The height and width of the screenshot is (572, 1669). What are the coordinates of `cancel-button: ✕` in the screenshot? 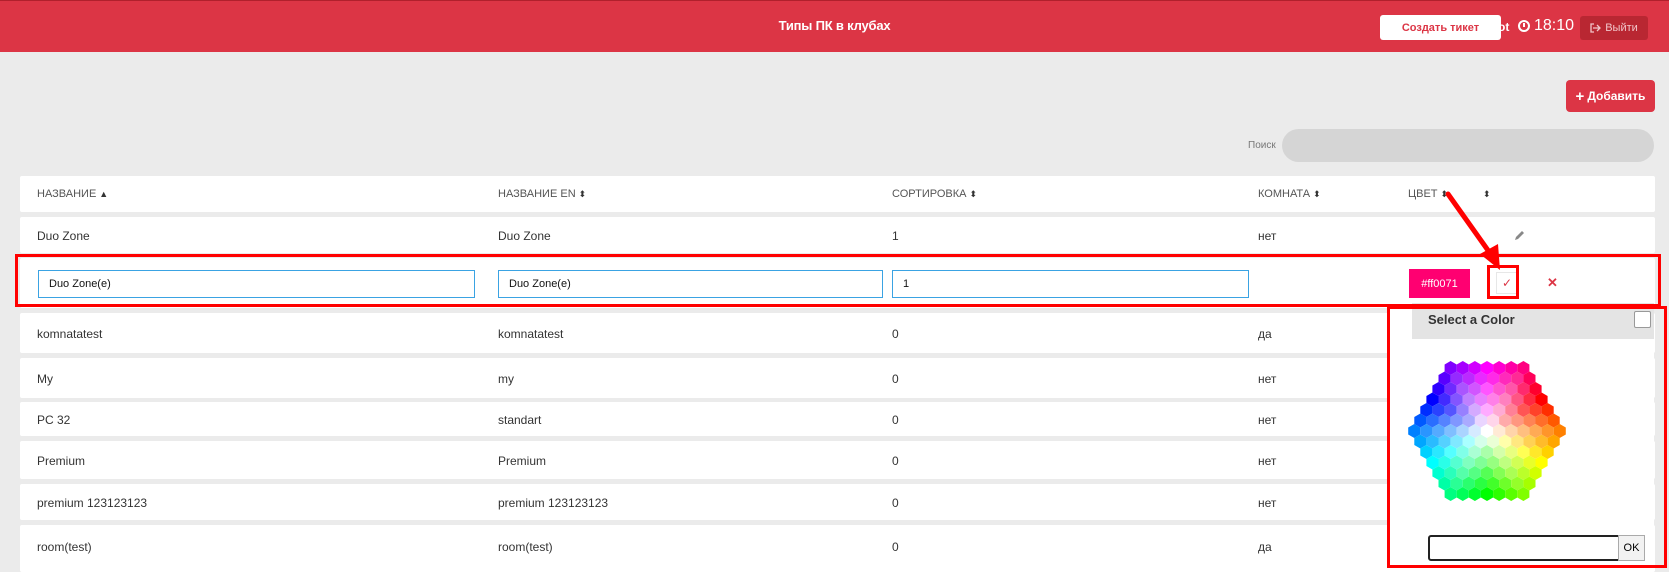 It's located at (1552, 283).